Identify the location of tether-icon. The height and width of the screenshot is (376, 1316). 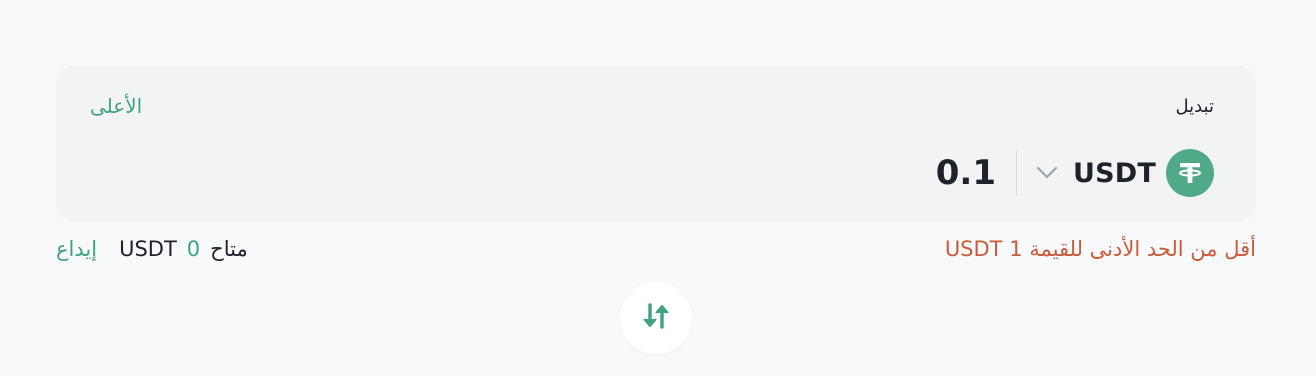
(1190, 173).